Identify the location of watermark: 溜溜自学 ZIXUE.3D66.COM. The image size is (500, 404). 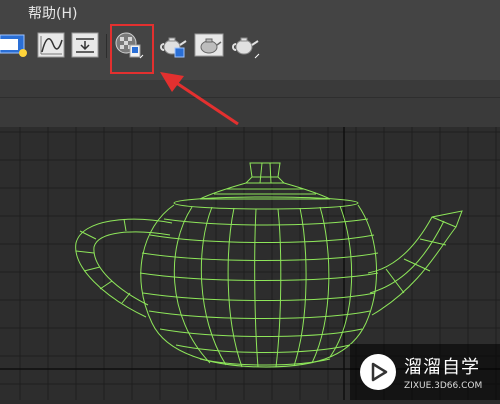
(425, 372).